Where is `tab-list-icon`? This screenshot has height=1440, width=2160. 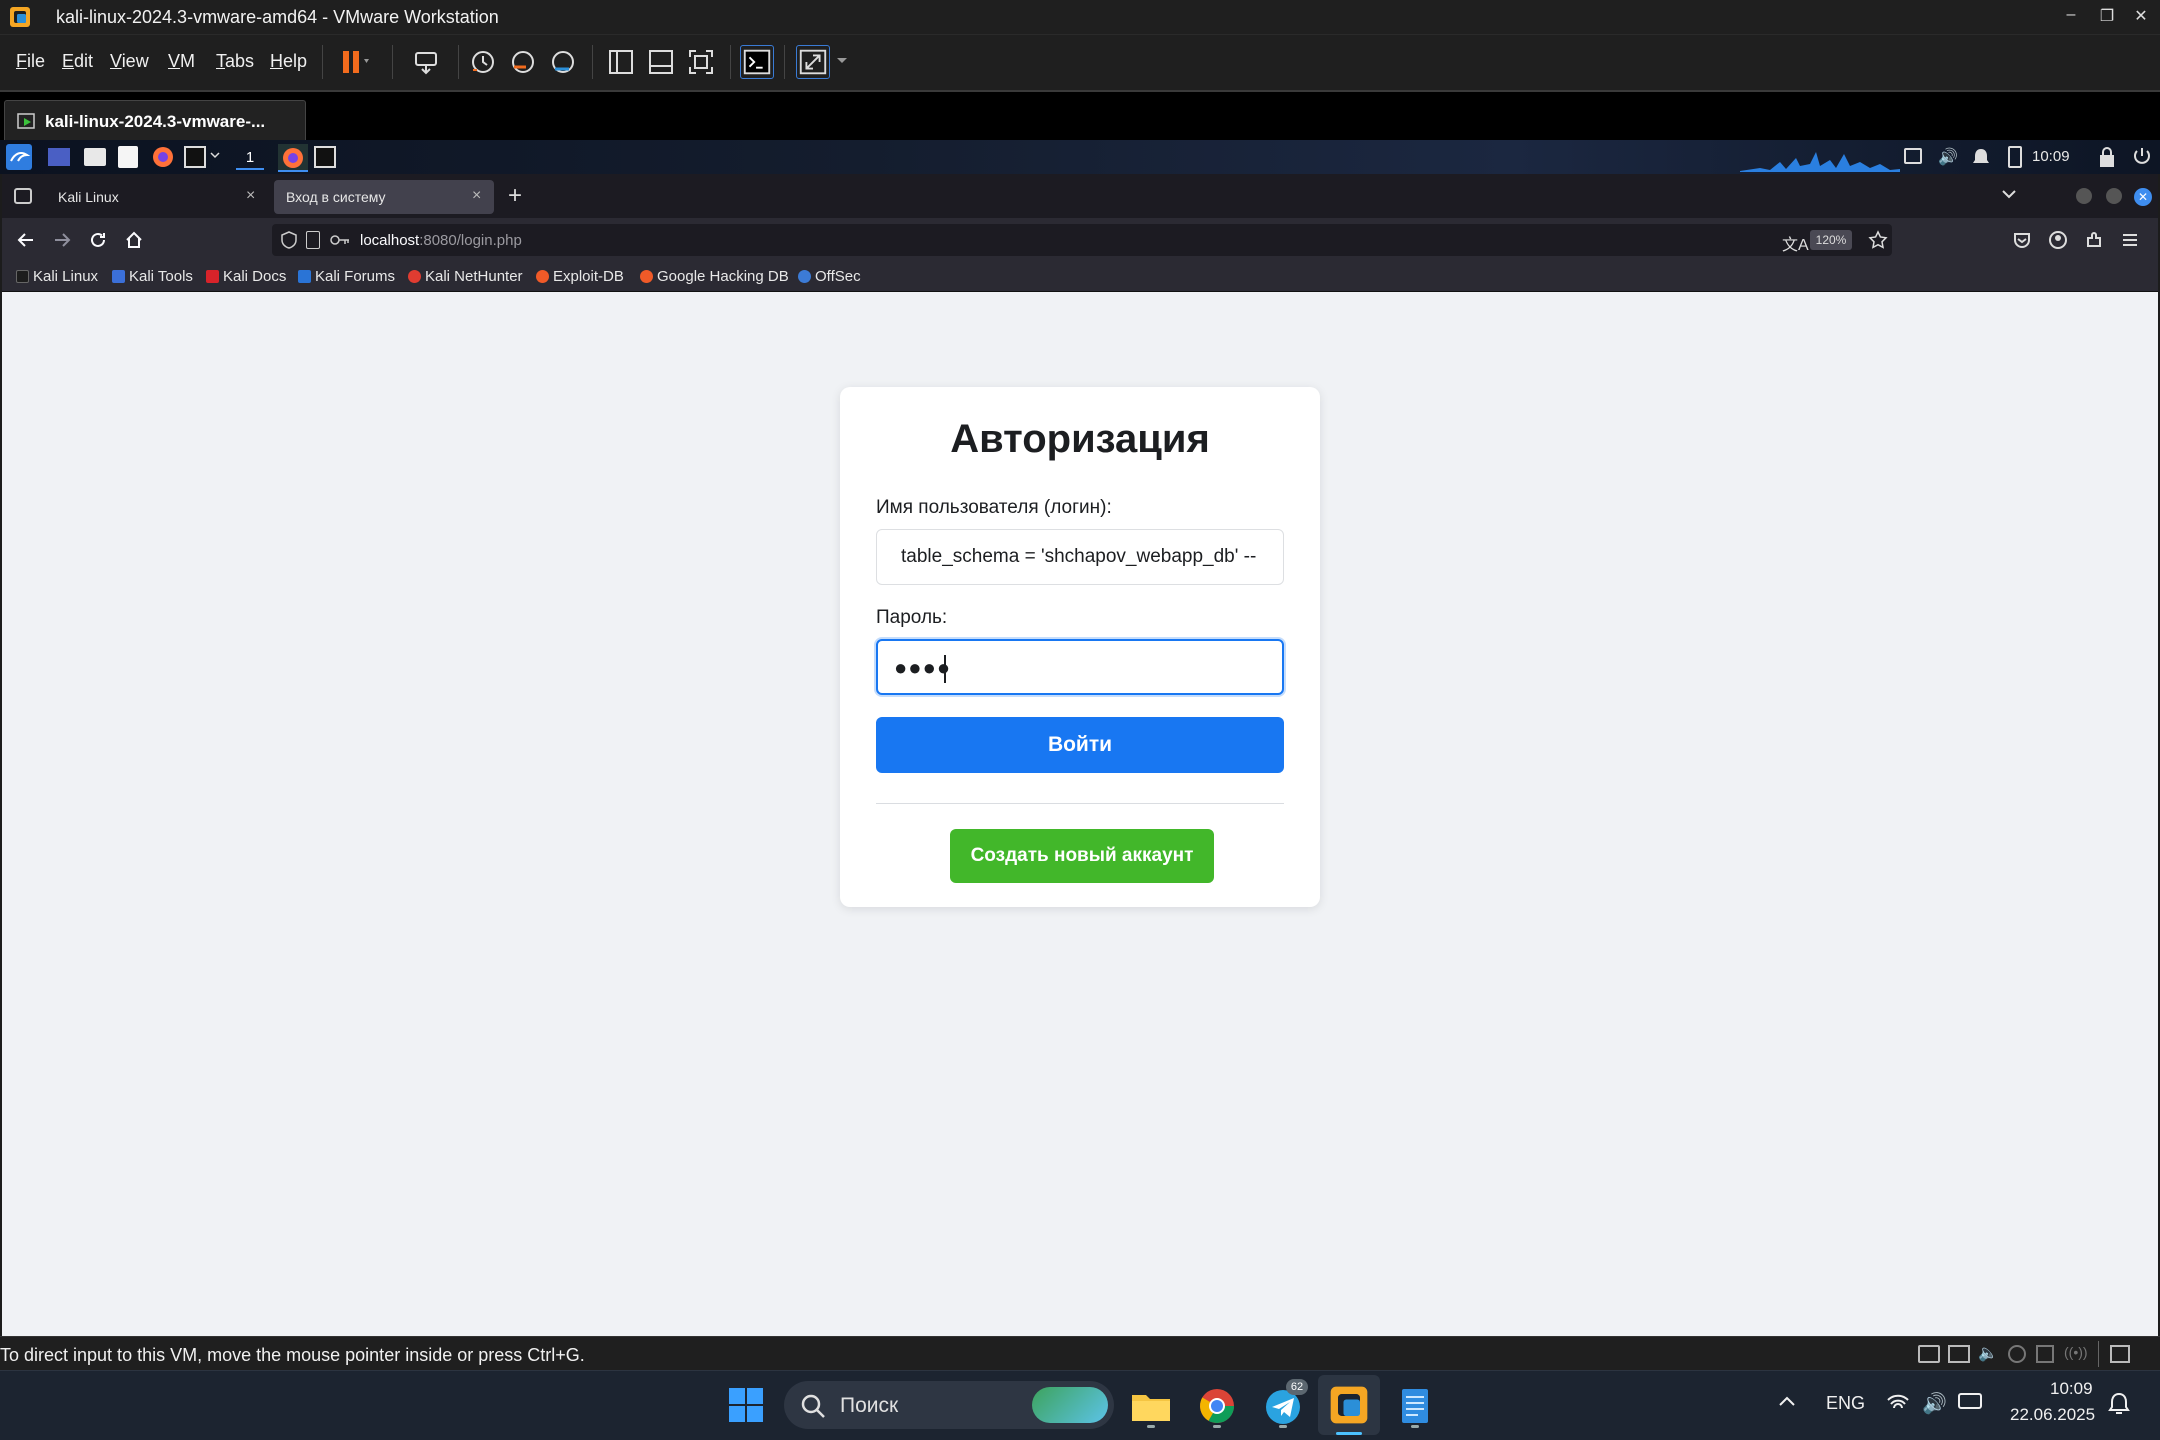
tab-list-icon is located at coordinates (23, 196).